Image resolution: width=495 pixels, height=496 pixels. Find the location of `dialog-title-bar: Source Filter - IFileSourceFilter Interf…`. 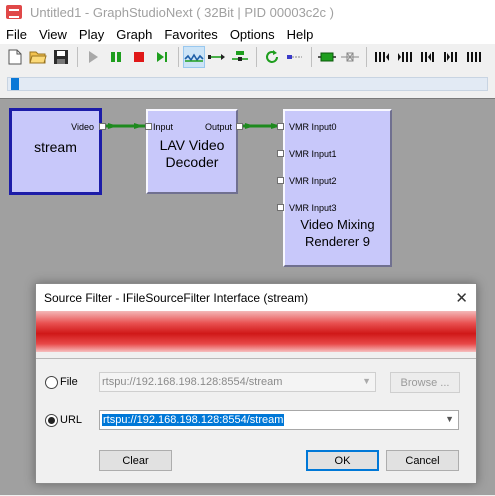

dialog-title-bar: Source Filter - IFileSourceFilter Interf… is located at coordinates (256, 297).